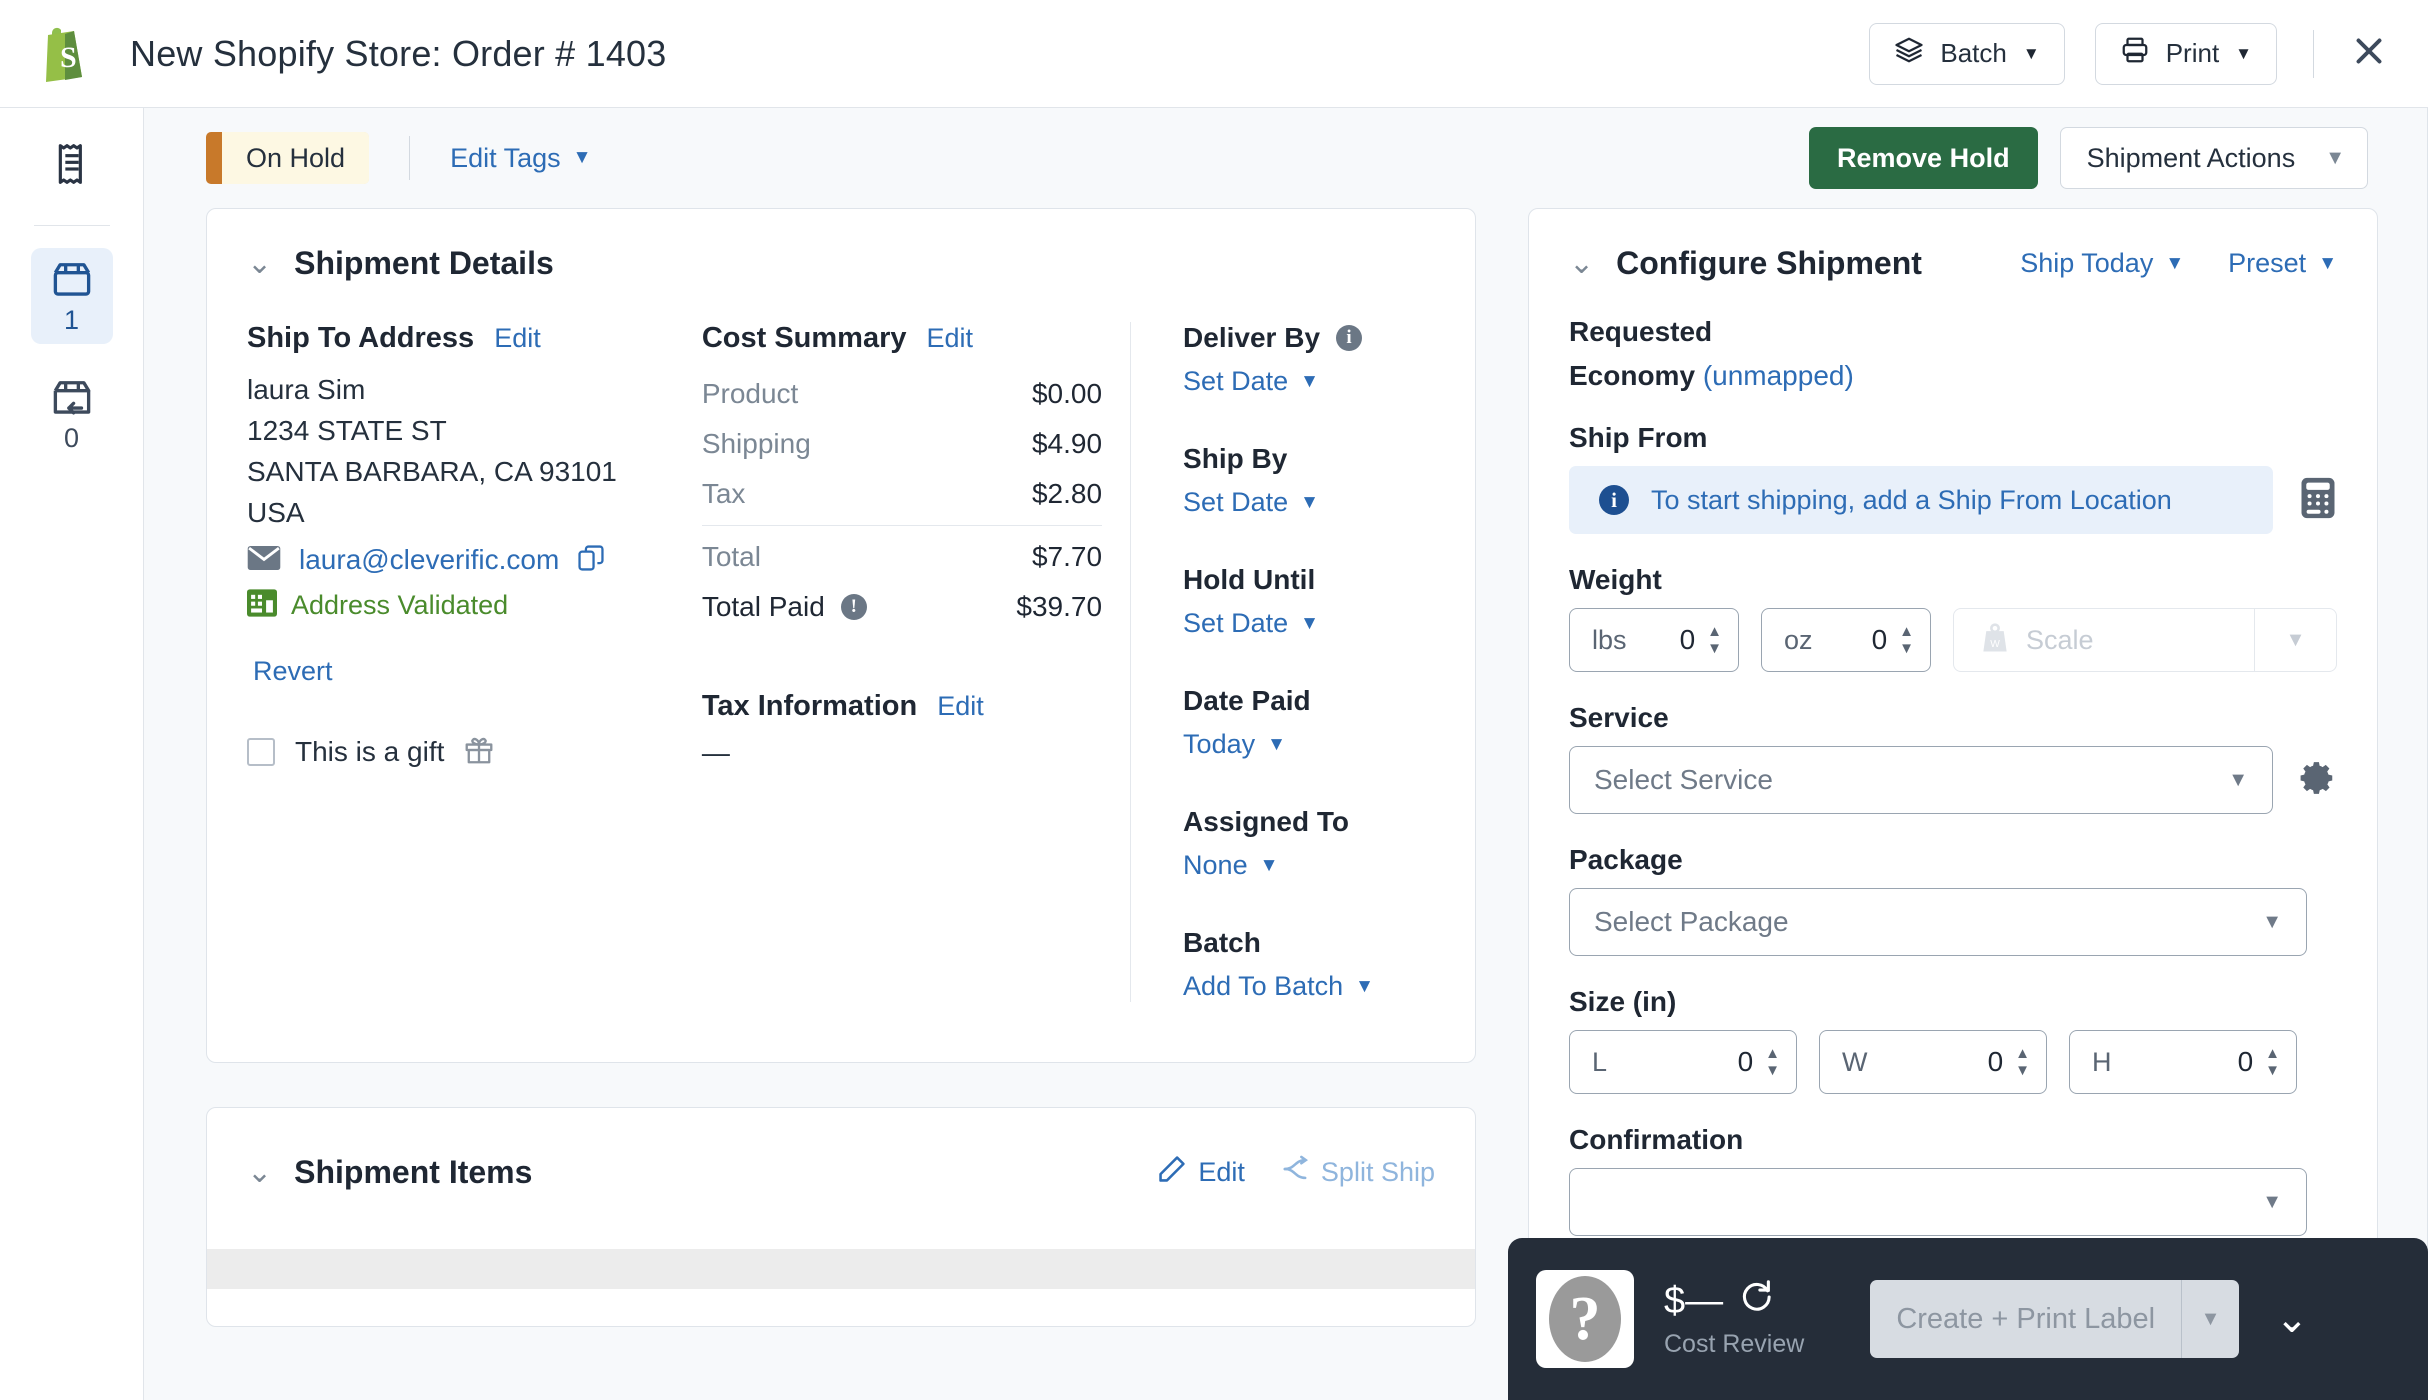 Image resolution: width=2428 pixels, height=1400 pixels. I want to click on weight-lbs-stepper: lbs 0 ▲ ▼, so click(1654, 640).